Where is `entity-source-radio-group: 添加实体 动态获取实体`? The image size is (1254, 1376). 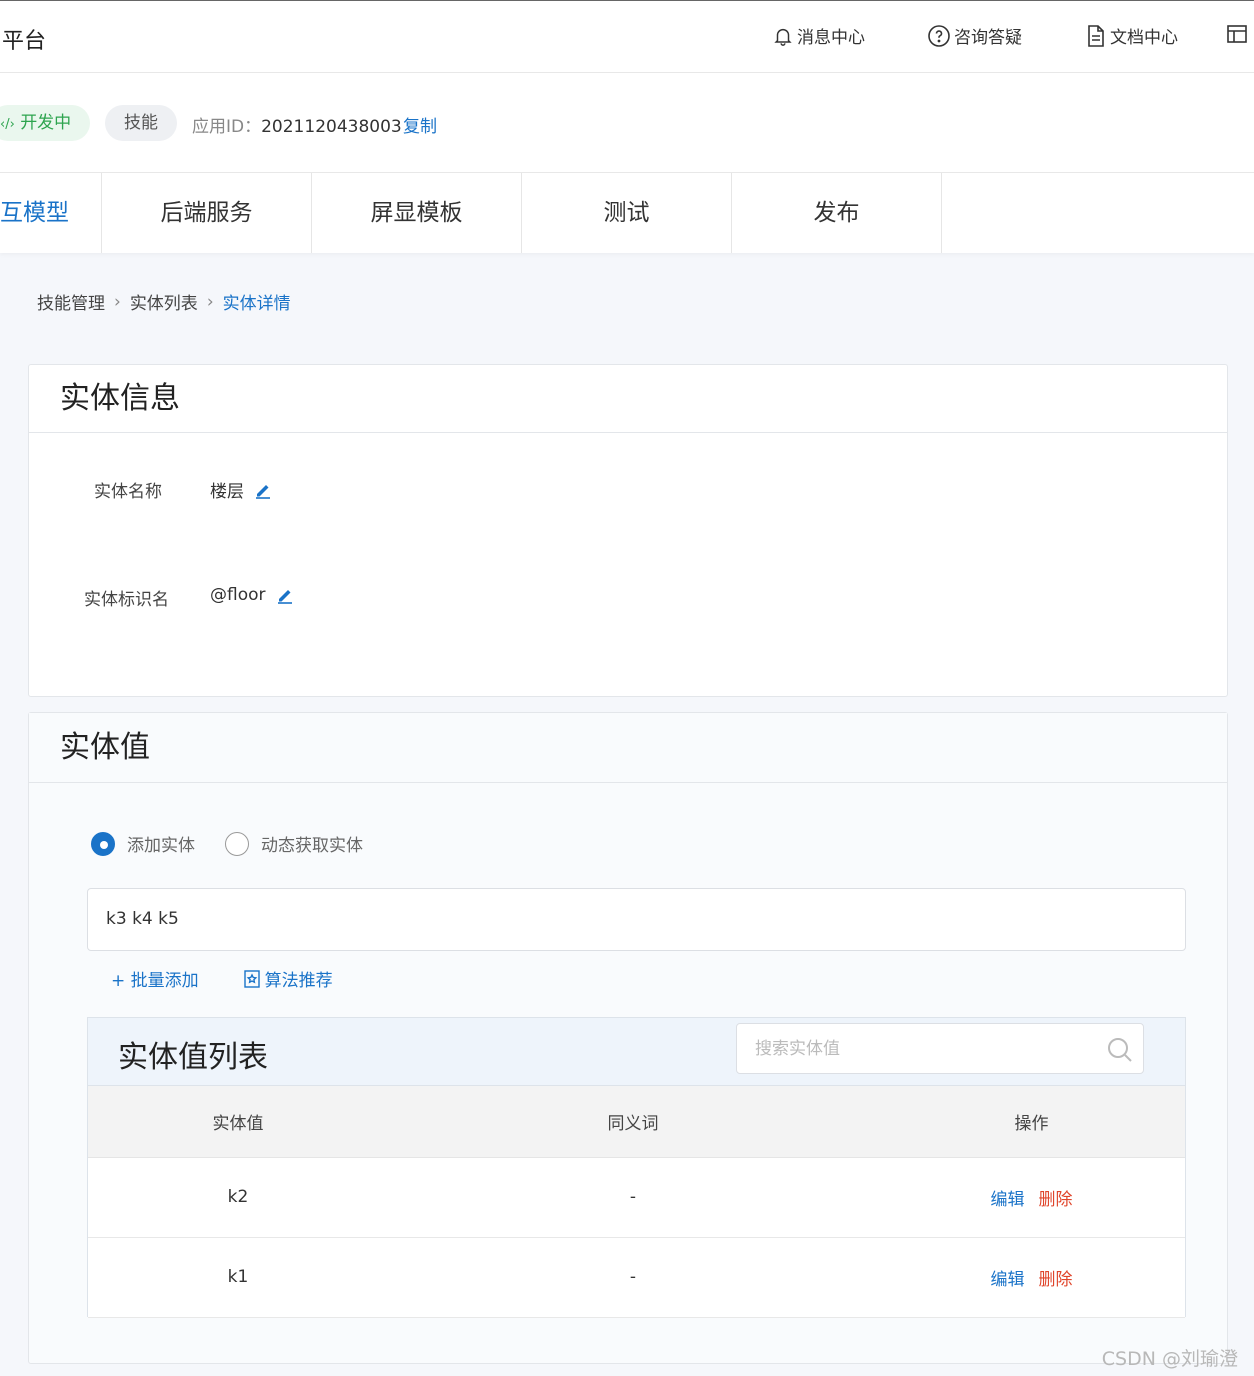 entity-source-radio-group: 添加实体 动态获取实体 is located at coordinates (242, 843).